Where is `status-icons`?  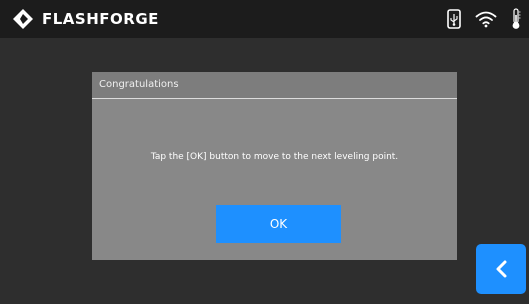 status-icons is located at coordinates (484, 19).